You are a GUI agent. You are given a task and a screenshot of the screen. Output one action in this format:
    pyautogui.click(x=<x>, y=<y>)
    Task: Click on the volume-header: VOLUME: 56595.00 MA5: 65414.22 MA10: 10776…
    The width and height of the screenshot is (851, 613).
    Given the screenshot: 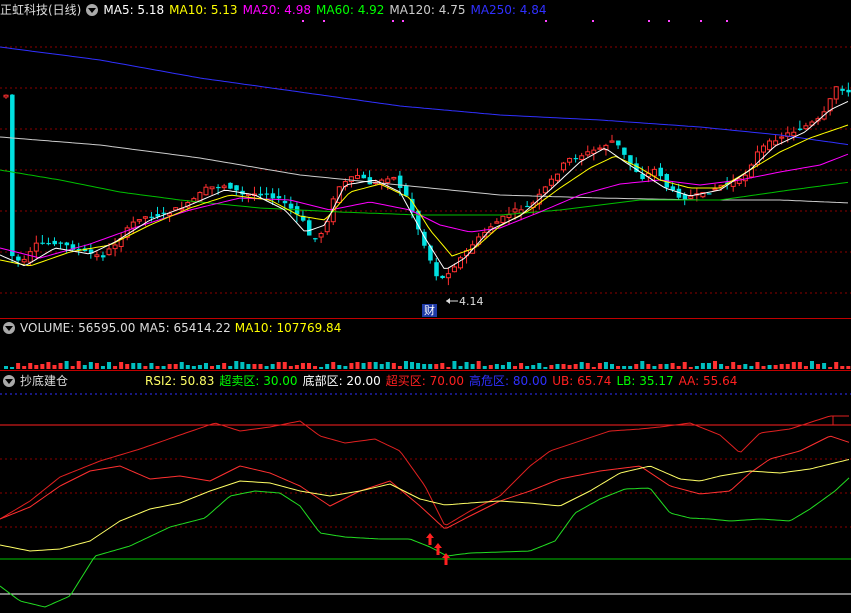 What is the action you would take?
    pyautogui.click(x=425, y=328)
    